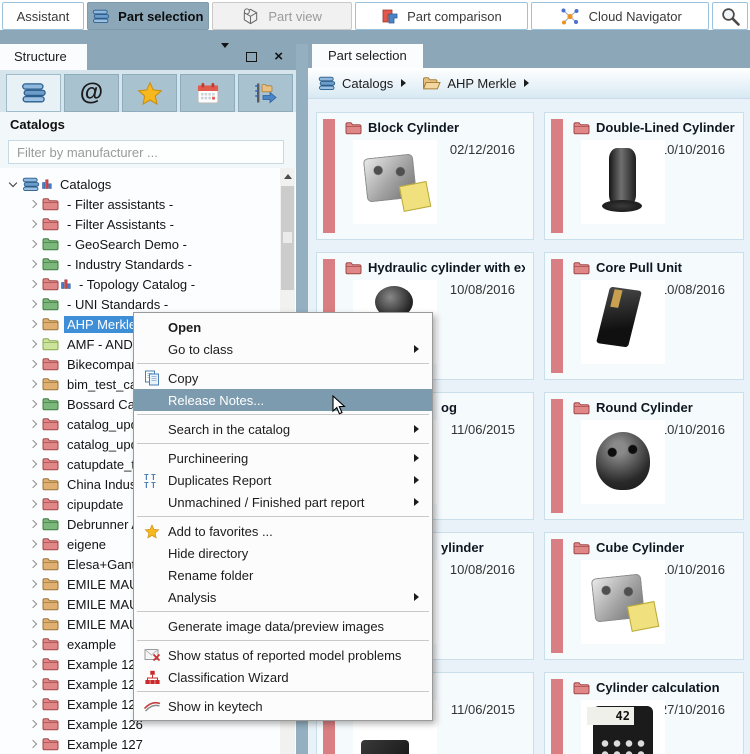  I want to click on menu-item-search-in-the-catalog: Search in the catalog, so click(283, 429).